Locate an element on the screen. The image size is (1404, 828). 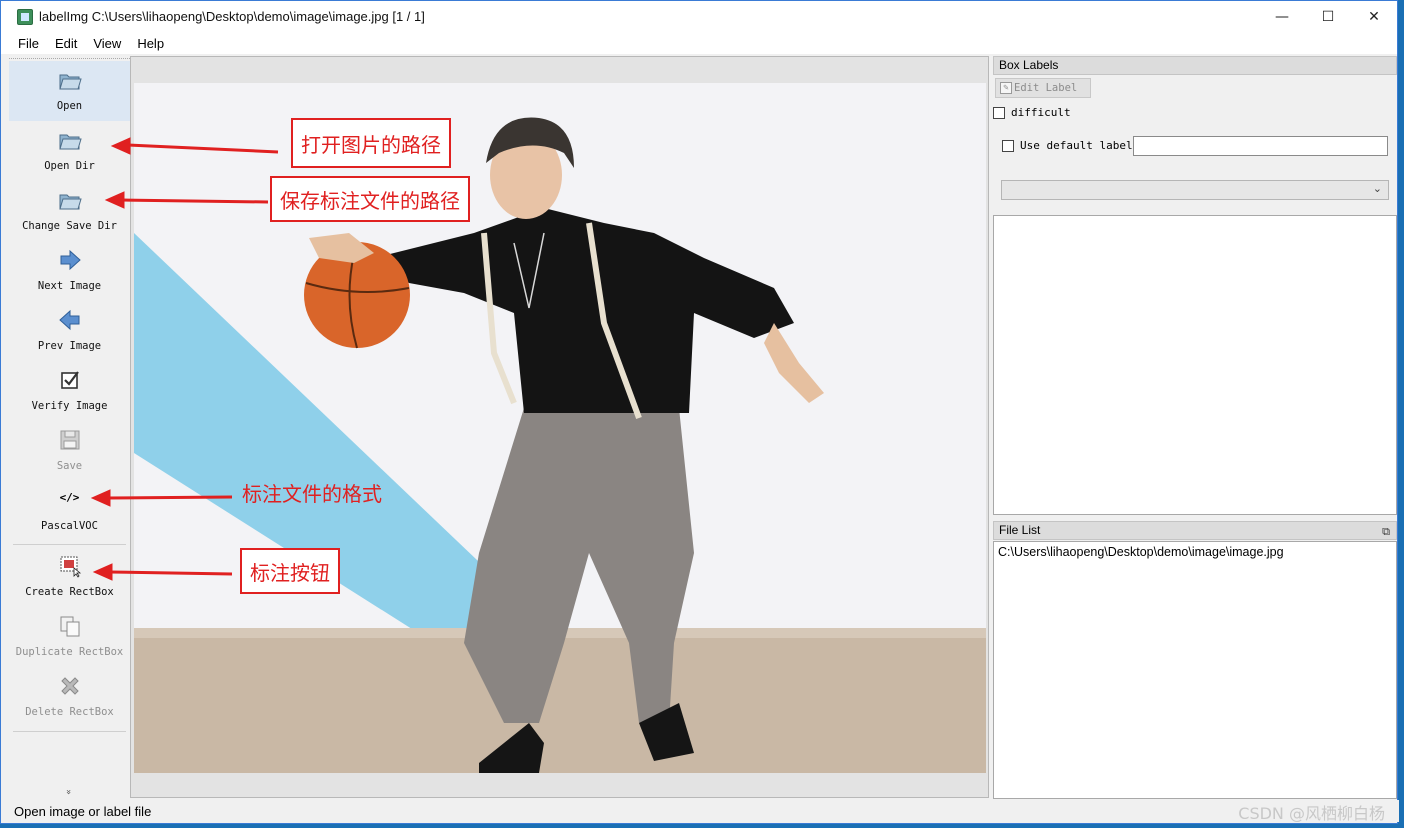
menu-help: Help is located at coordinates (150, 43).